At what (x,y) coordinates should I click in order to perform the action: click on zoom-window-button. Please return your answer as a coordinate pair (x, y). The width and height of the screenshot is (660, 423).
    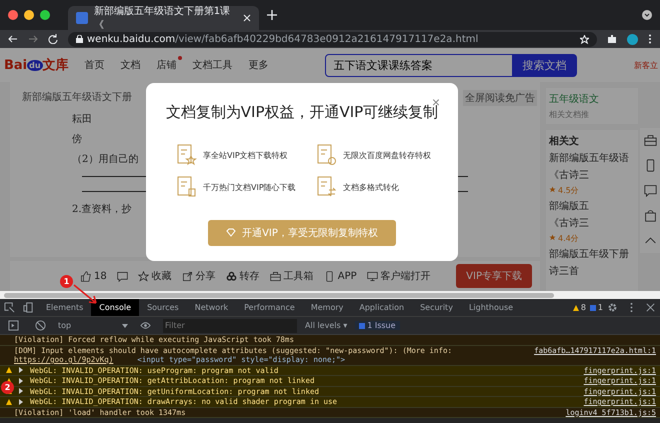
    Looking at the image, I should click on (45, 15).